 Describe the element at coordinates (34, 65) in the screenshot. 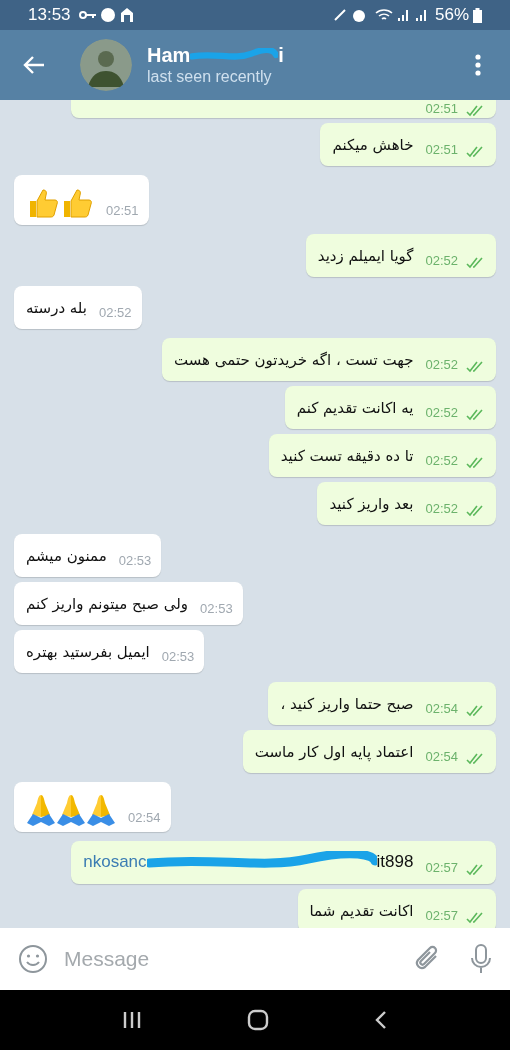

I see `back-arrow-icon` at that location.